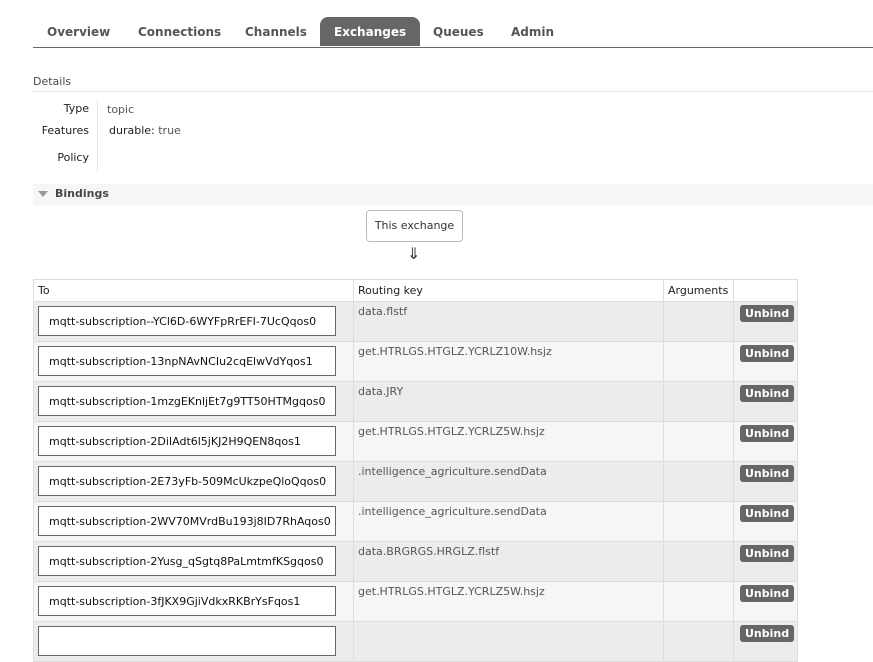  I want to click on header-action, so click(765, 290).